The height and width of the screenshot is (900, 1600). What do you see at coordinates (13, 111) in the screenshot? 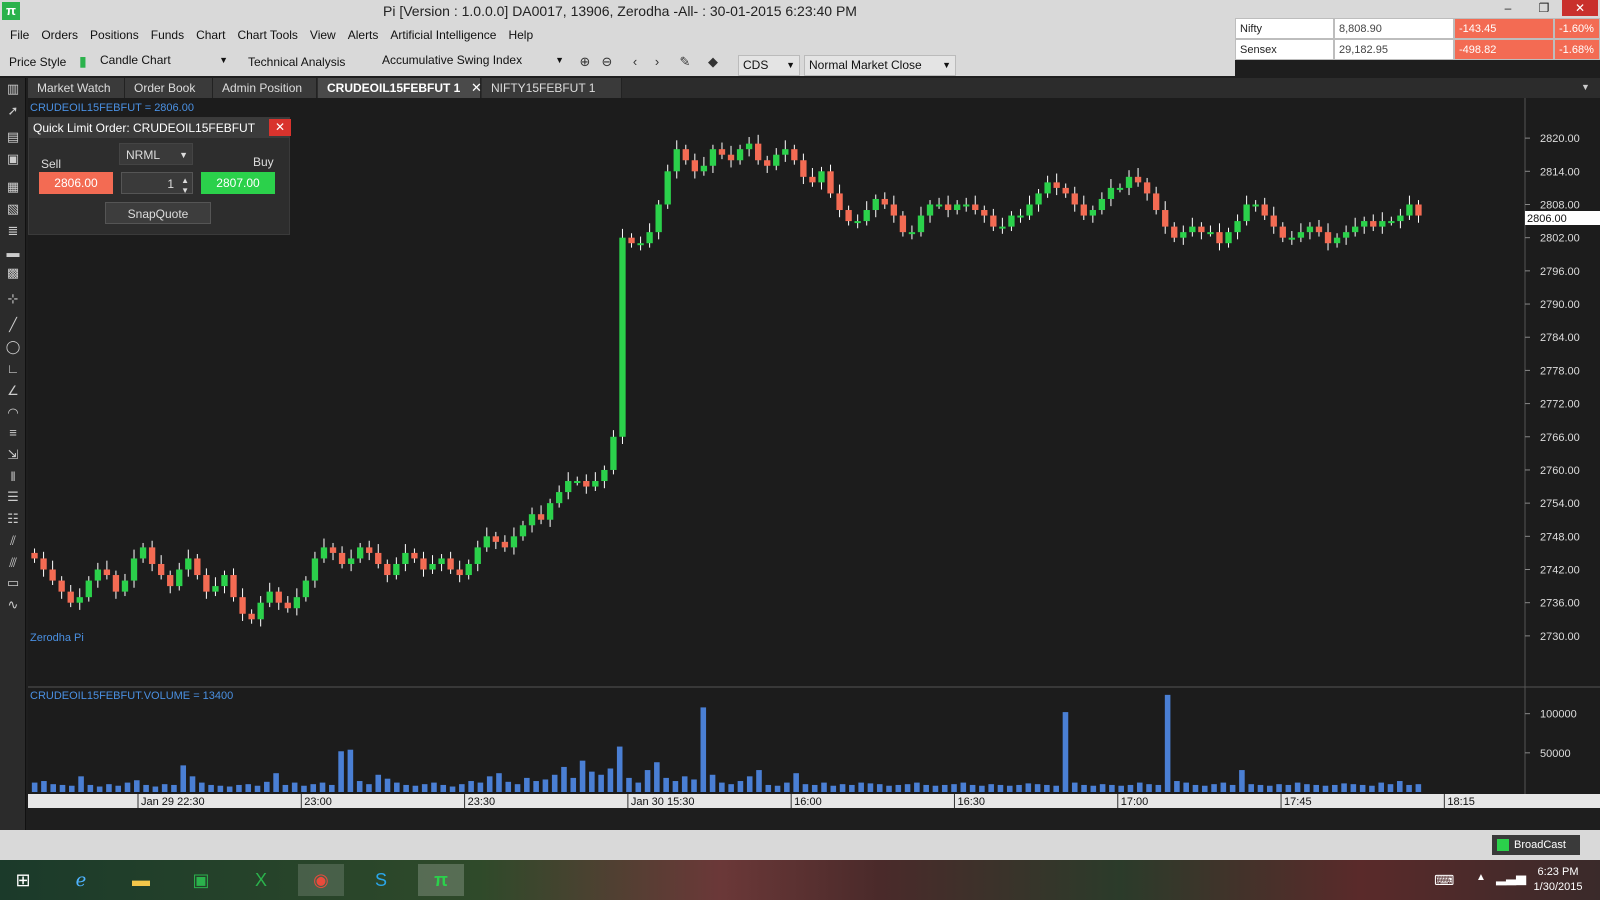
I see `rocket-icon: ➚` at bounding box center [13, 111].